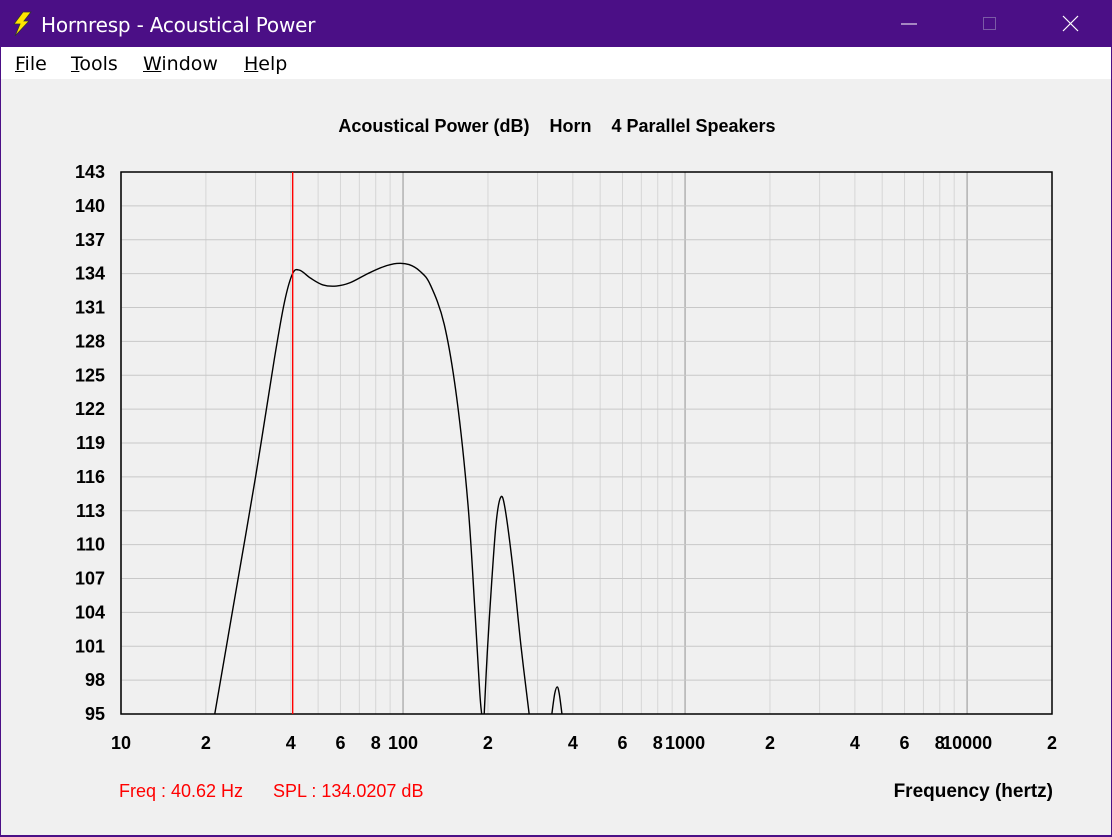 The image size is (1112, 837). Describe the element at coordinates (584, 743) in the screenshot. I see `x-tick-labels: 10 2 4 6 8 100 2 4 6 8 1000 2 4 6 810000 2` at that location.